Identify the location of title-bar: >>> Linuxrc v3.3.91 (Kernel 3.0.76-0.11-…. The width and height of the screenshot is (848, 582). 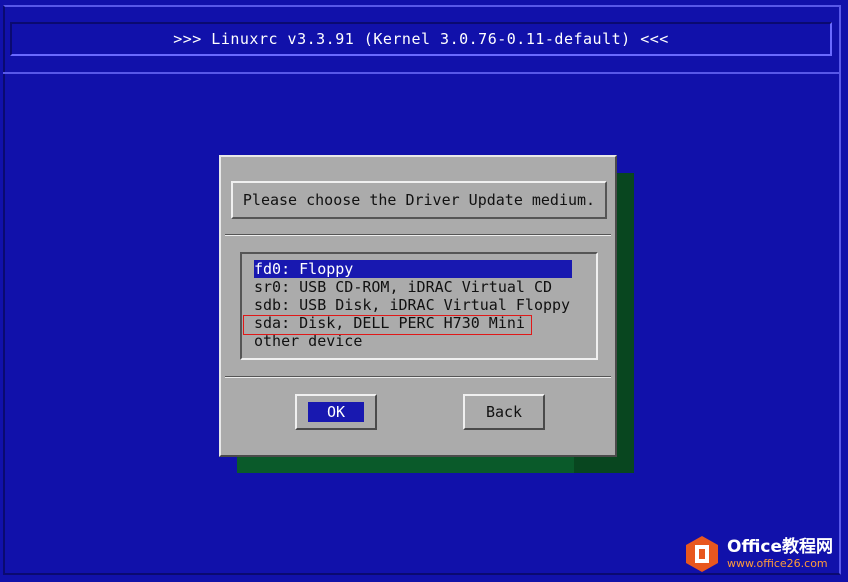
(421, 39).